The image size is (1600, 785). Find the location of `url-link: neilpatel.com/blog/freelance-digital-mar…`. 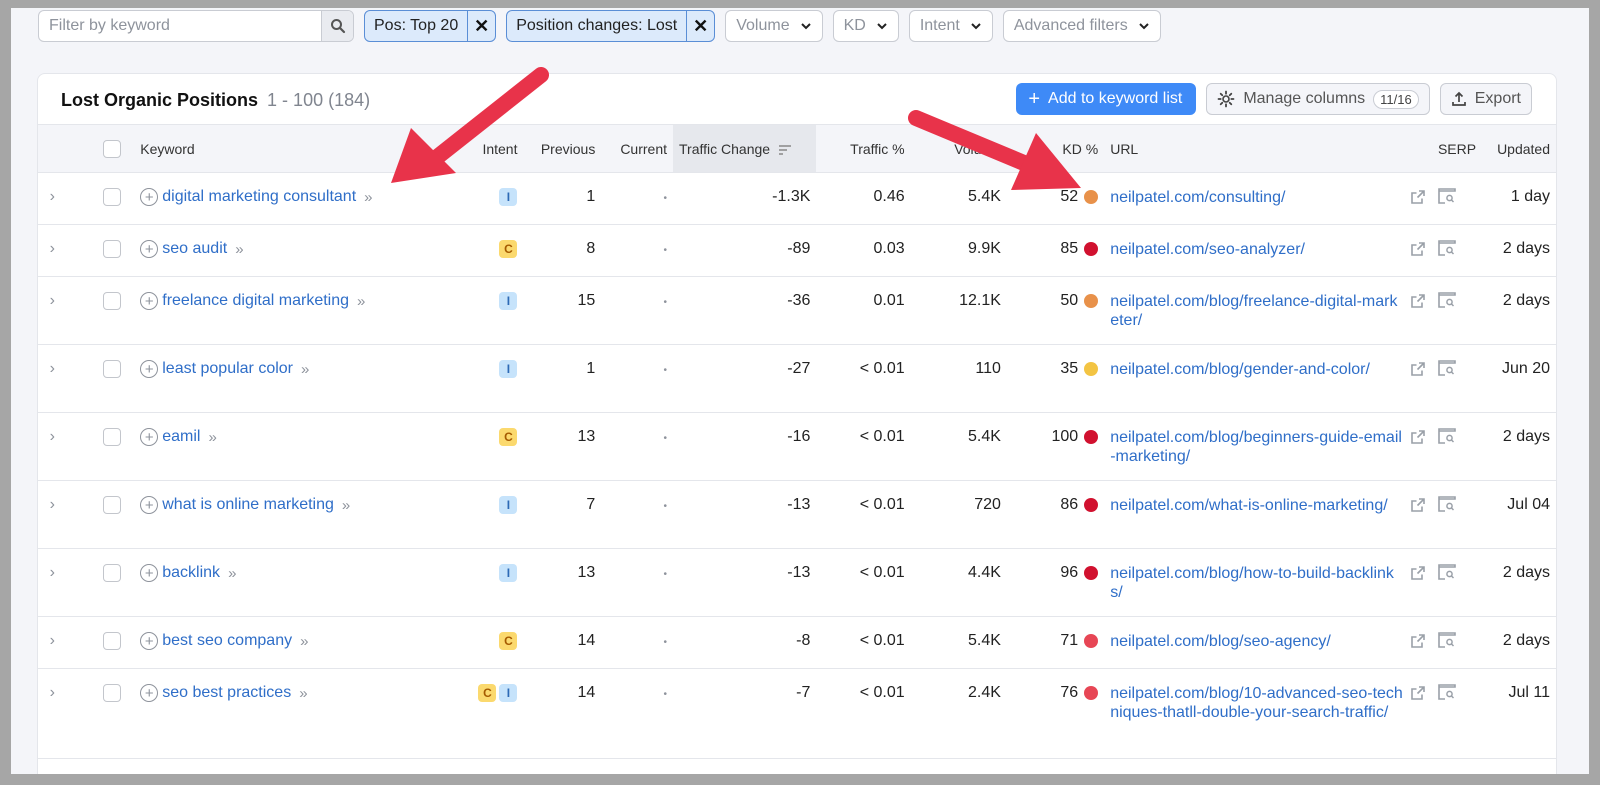

url-link: neilpatel.com/blog/freelance-digital-mar… is located at coordinates (1257, 311).